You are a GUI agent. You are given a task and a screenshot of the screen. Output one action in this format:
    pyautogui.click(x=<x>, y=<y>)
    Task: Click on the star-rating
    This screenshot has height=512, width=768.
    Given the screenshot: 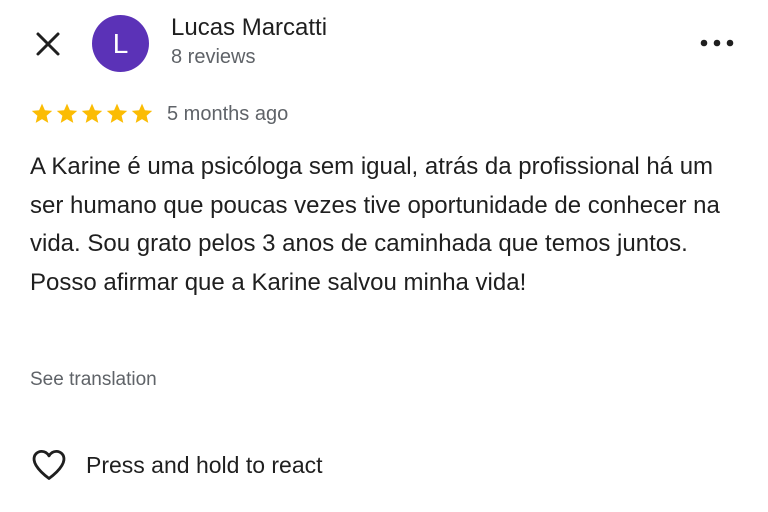 What is the action you would take?
    pyautogui.click(x=92, y=114)
    